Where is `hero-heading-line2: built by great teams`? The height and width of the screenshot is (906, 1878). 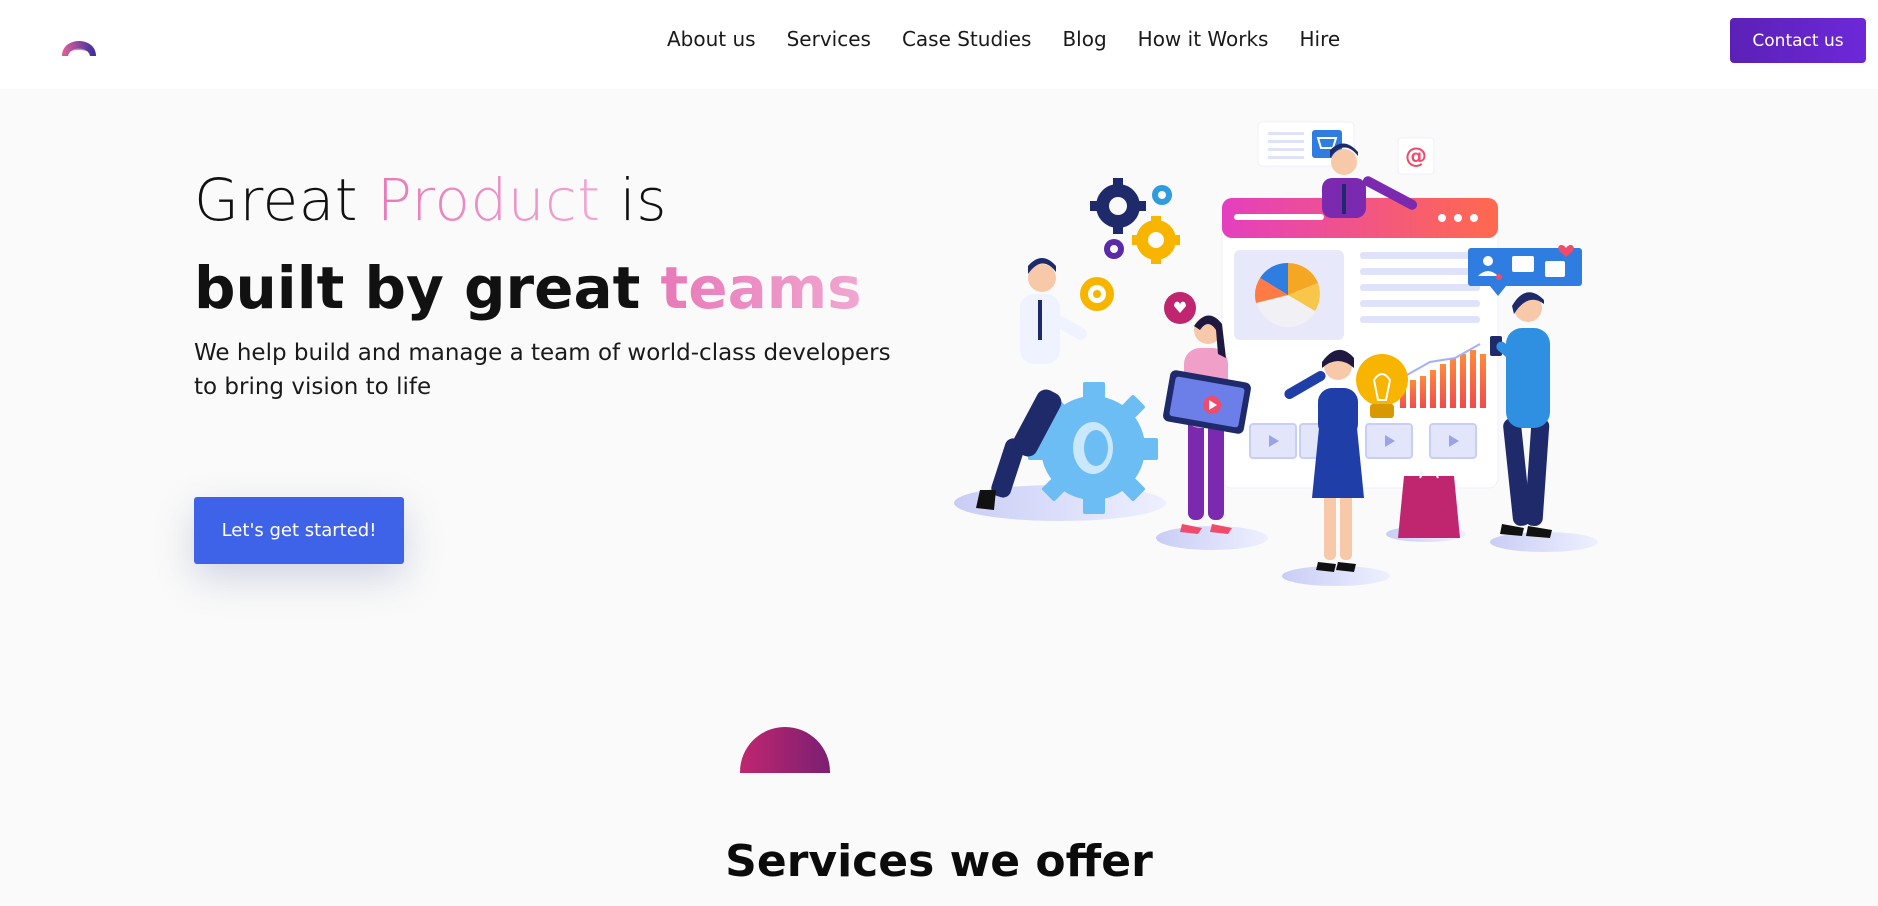 hero-heading-line2: built by great teams is located at coordinates (528, 288).